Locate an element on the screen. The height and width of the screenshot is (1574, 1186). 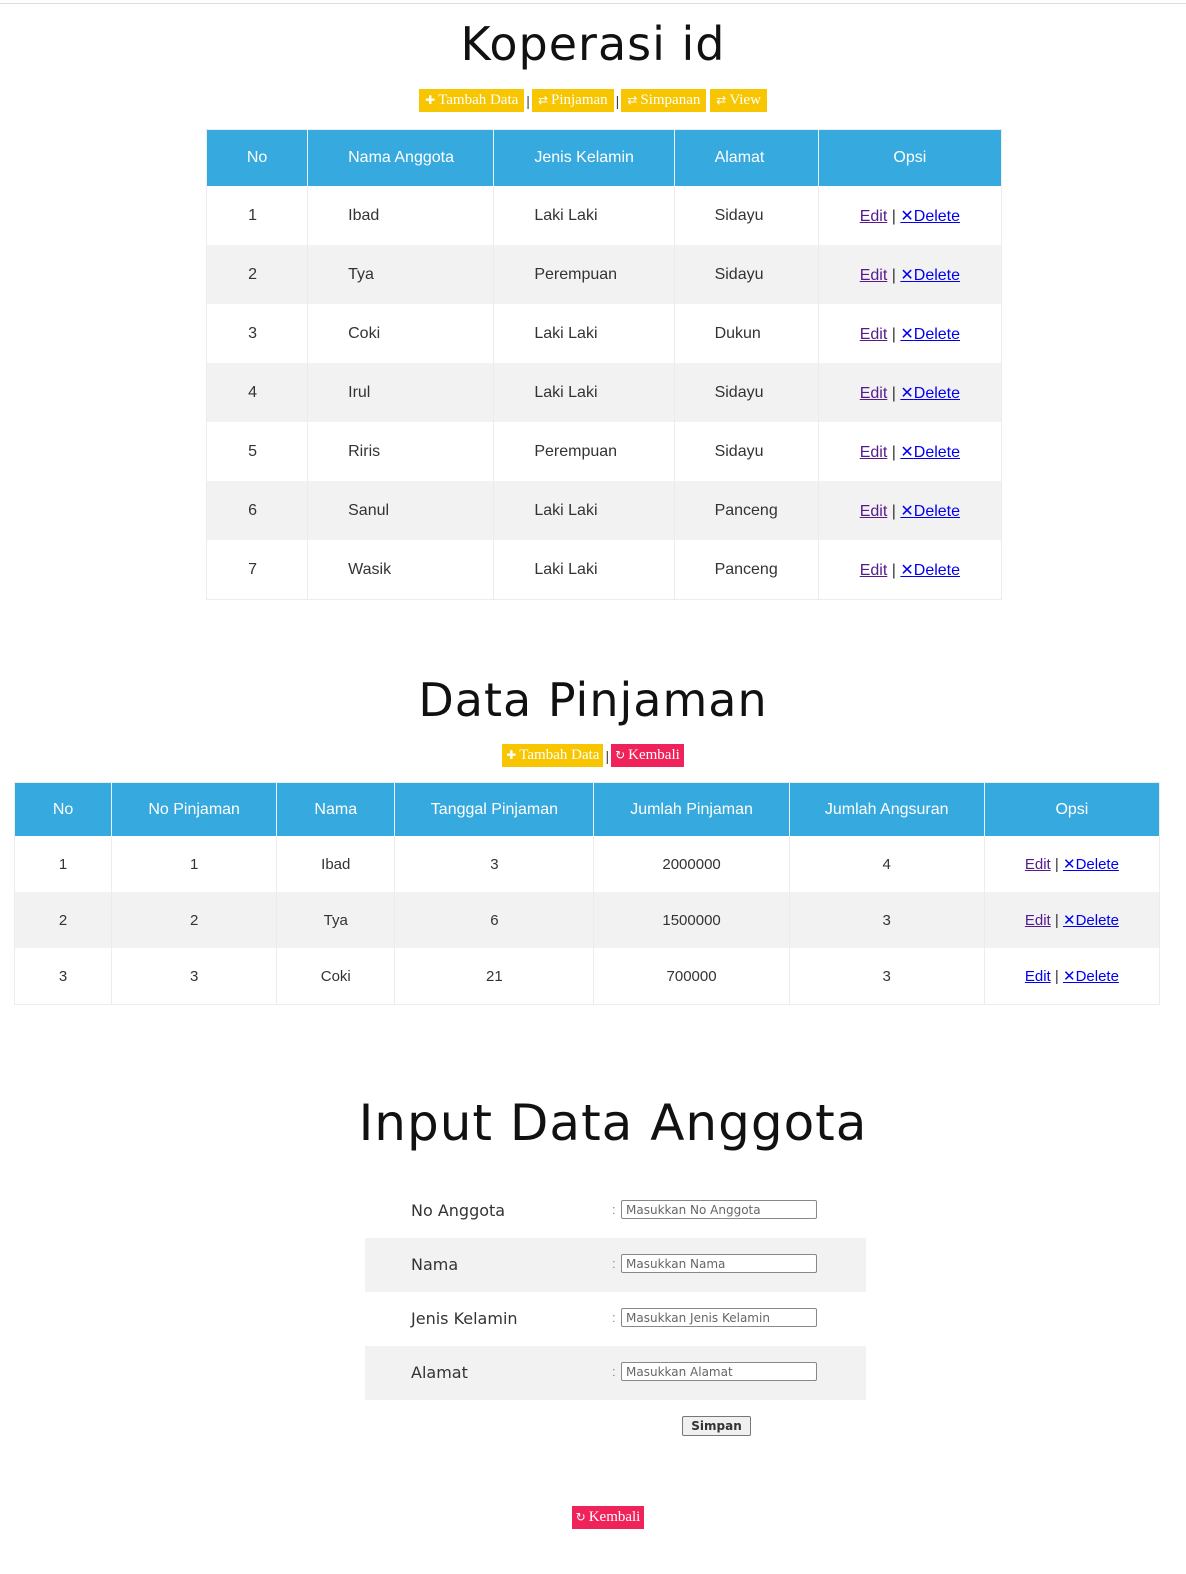
simpanan-button: ⇄ Simpanan is located at coordinates (664, 100).